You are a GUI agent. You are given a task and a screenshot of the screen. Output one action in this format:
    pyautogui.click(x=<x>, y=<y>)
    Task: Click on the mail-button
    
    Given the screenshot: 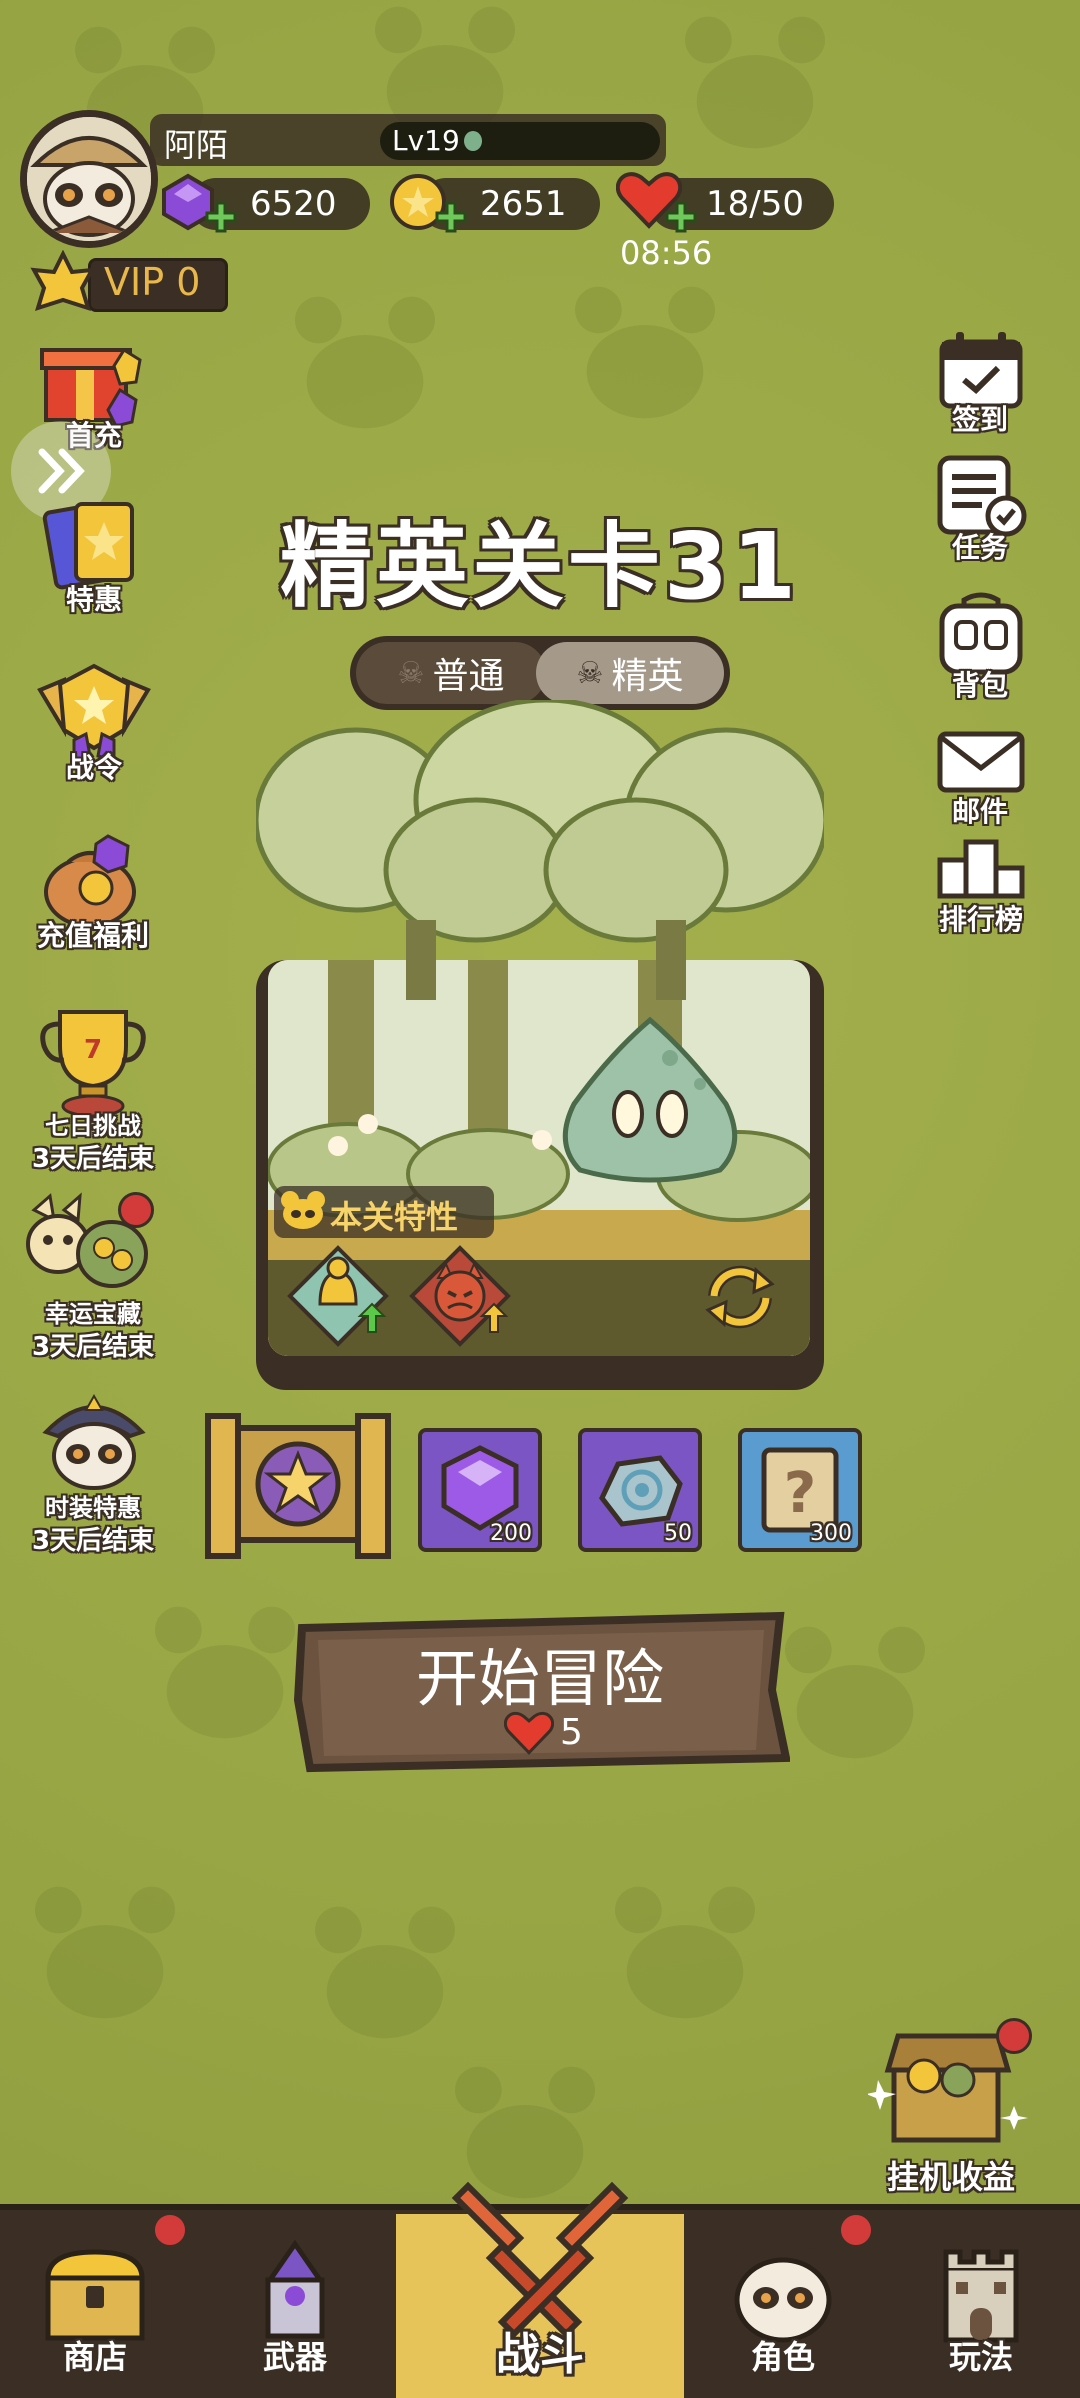 What is the action you would take?
    pyautogui.click(x=981, y=764)
    